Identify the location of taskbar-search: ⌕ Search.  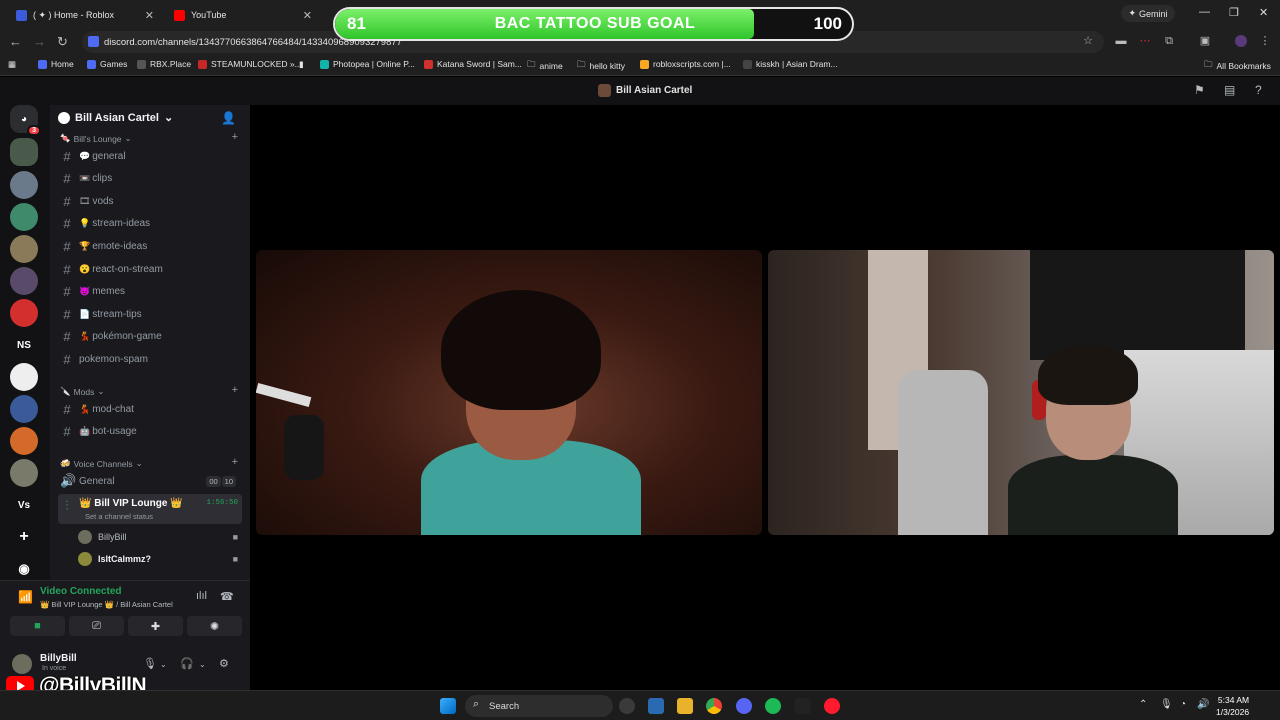
(539, 706).